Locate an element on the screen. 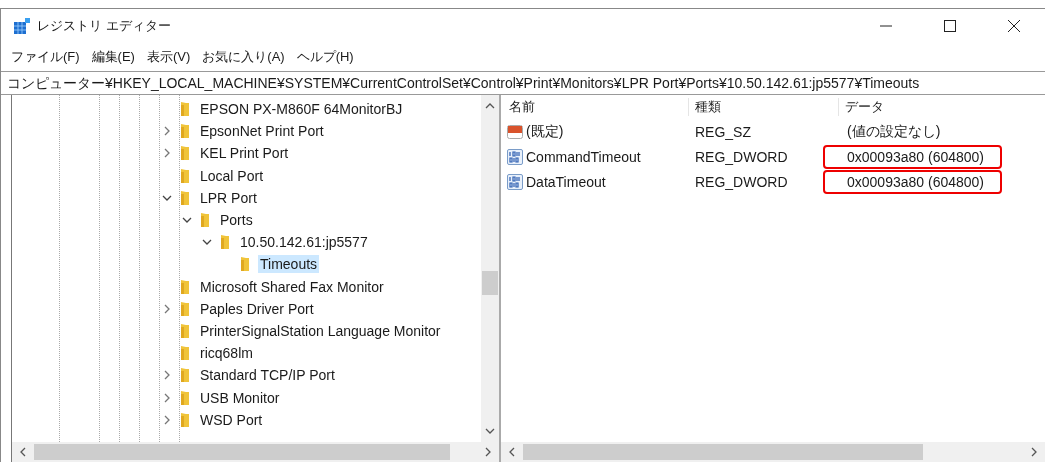 The height and width of the screenshot is (462, 1045). value-name: CommandTimeout is located at coordinates (583, 156).